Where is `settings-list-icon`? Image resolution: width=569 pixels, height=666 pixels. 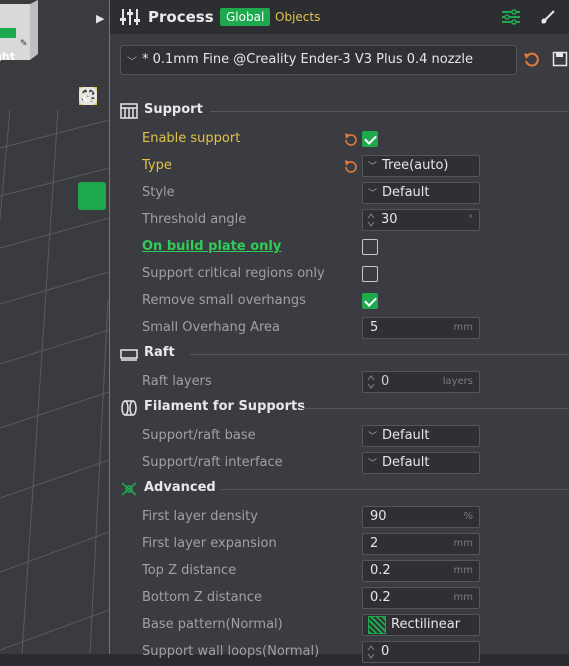 settings-list-icon is located at coordinates (511, 17).